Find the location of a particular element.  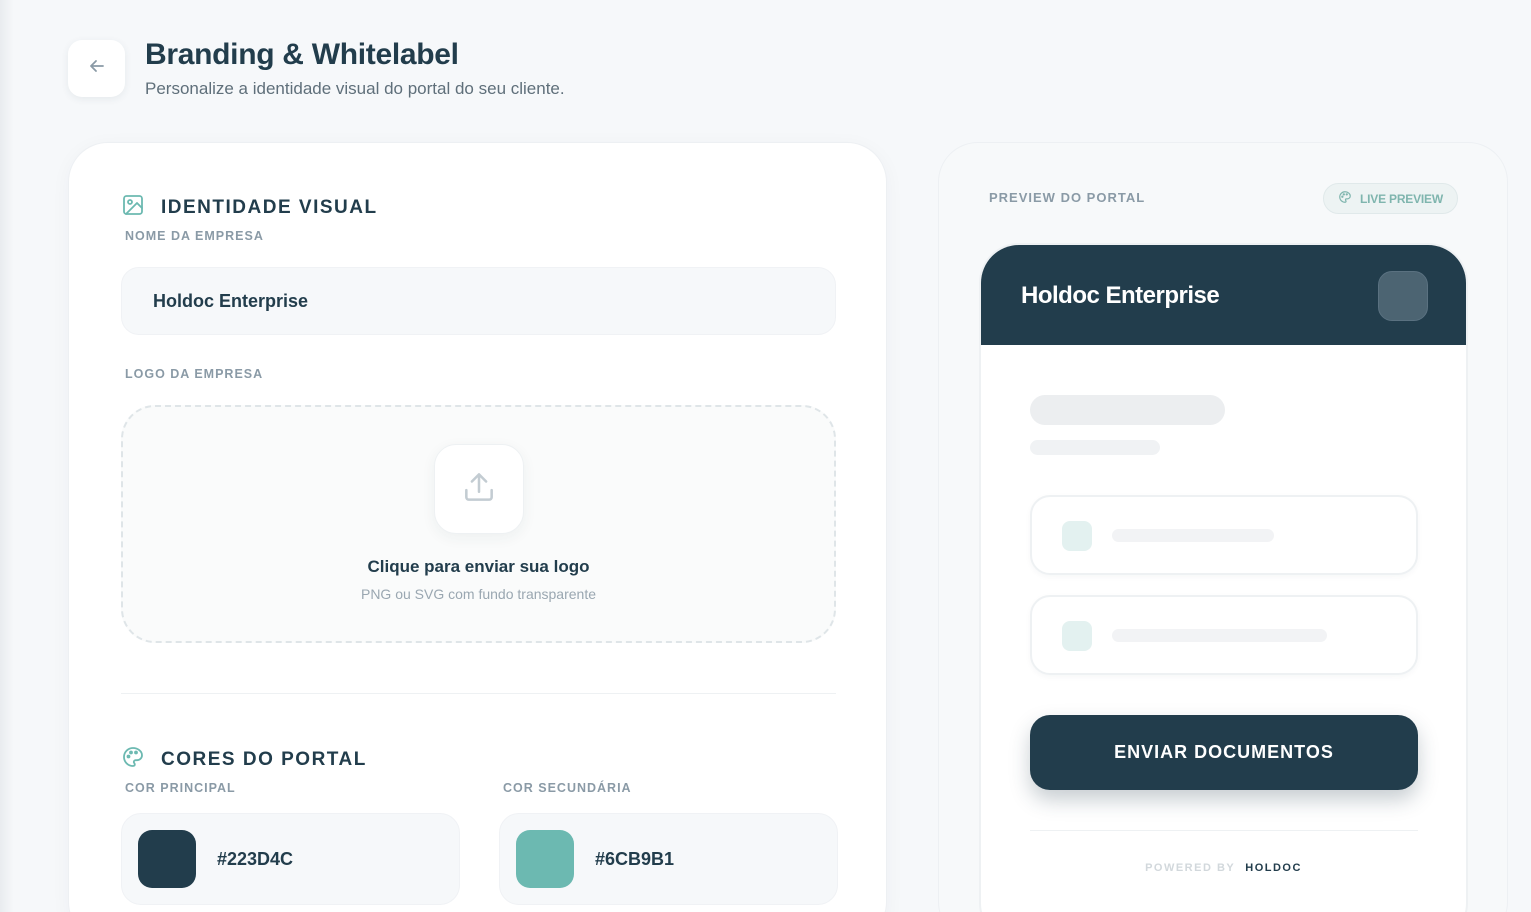

phone-footer-divider is located at coordinates (1224, 830).